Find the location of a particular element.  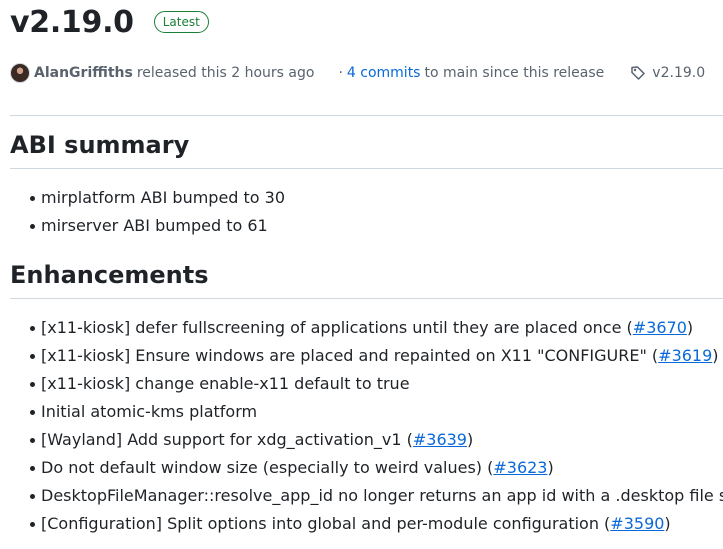

release-header: v2.19.0 Latest is located at coordinates (109, 22).